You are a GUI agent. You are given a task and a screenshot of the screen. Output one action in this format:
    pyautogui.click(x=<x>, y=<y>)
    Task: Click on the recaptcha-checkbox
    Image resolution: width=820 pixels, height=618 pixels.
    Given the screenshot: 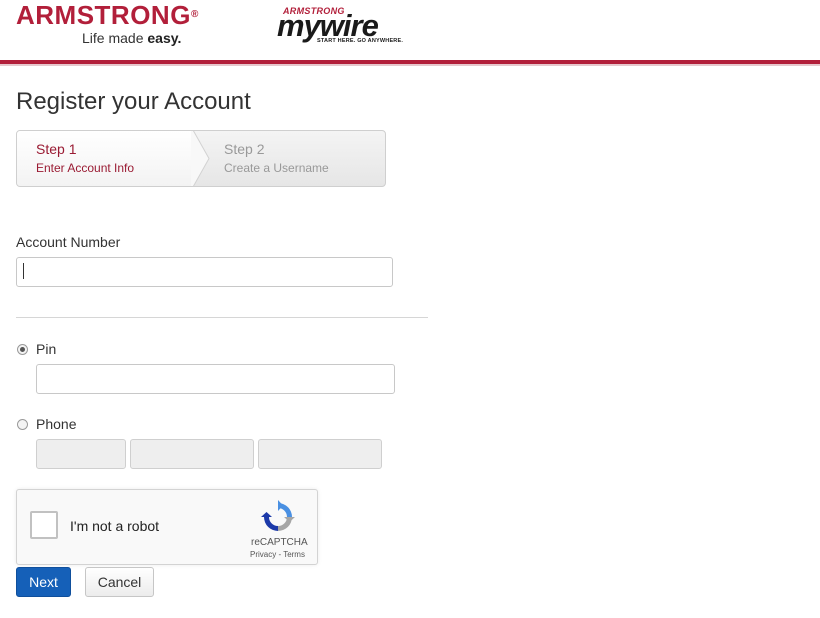 What is the action you would take?
    pyautogui.click(x=44, y=525)
    